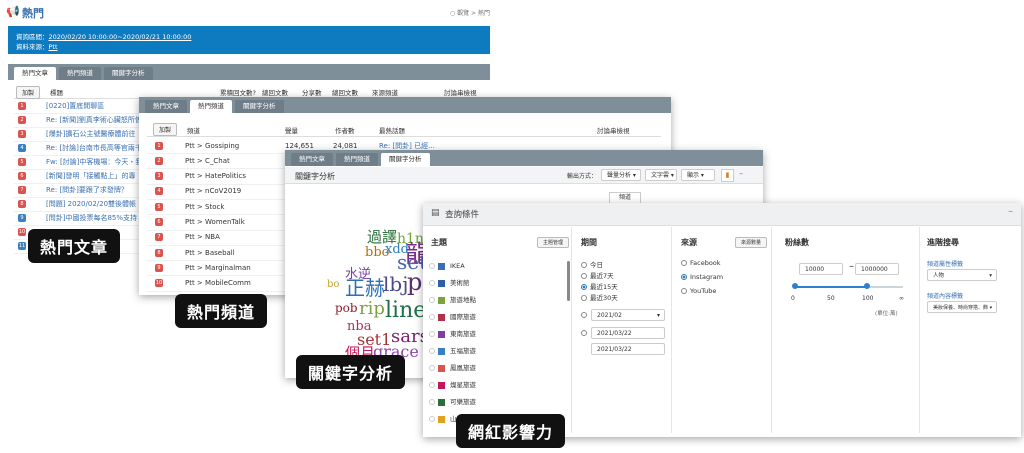 The width and height of the screenshot is (1024, 453). I want to click on month-select: 2021/02 ▾, so click(628, 315).